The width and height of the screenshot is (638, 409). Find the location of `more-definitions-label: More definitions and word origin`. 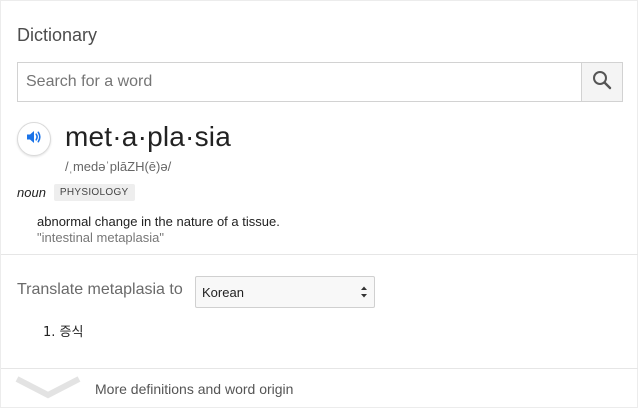

more-definitions-label: More definitions and word origin is located at coordinates (194, 389).